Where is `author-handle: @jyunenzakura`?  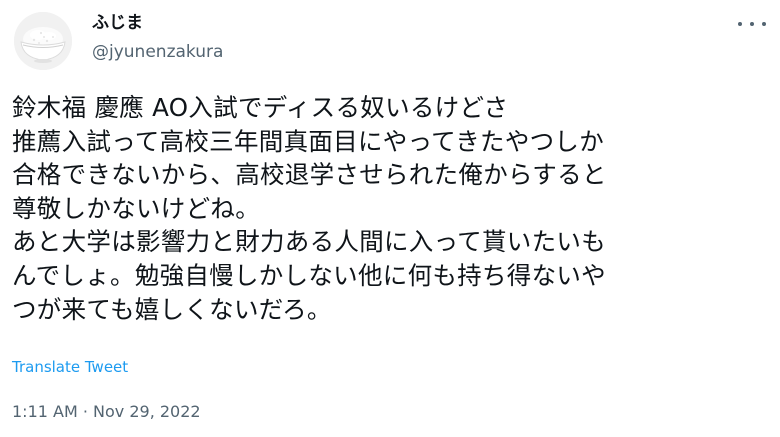 author-handle: @jyunenzakura is located at coordinates (157, 52).